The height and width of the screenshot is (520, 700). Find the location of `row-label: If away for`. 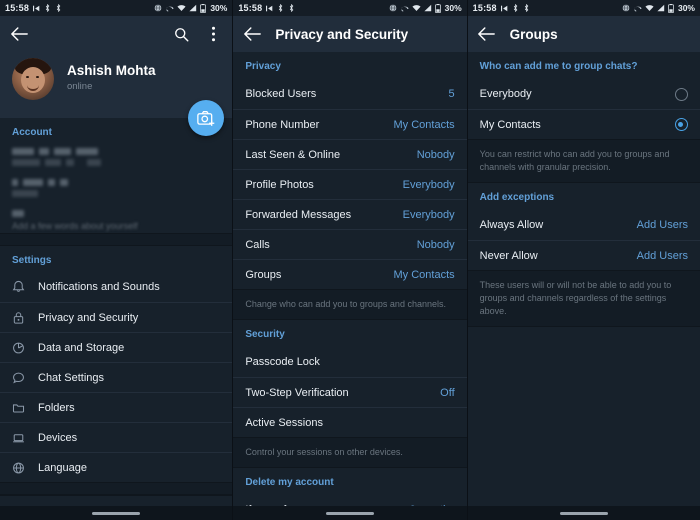

row-label: If away for is located at coordinates (327, 505).